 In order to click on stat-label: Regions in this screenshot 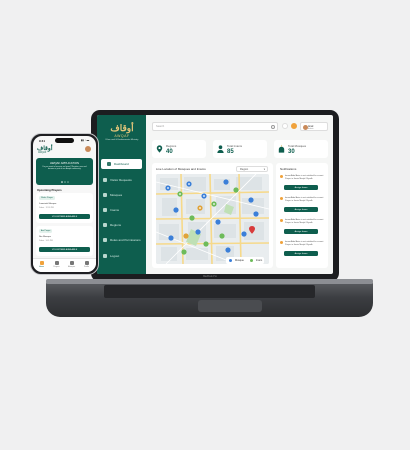, I will do `click(171, 146)`.